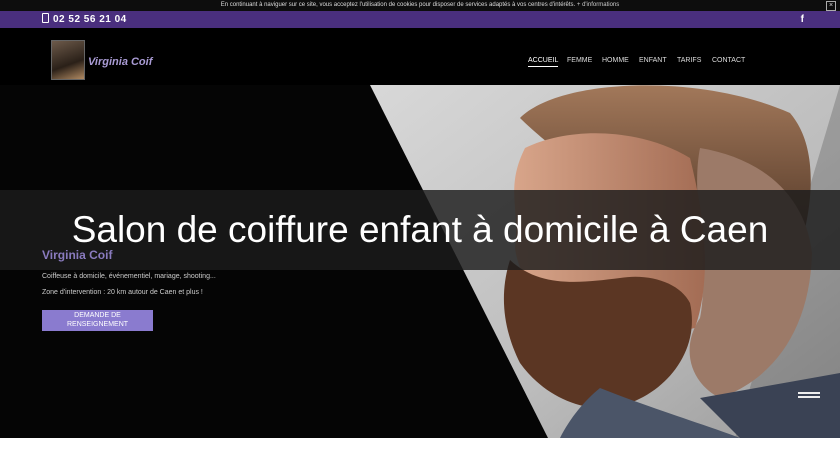 The image size is (840, 460). I want to click on hero-brand: Virginia Coif, so click(77, 255).